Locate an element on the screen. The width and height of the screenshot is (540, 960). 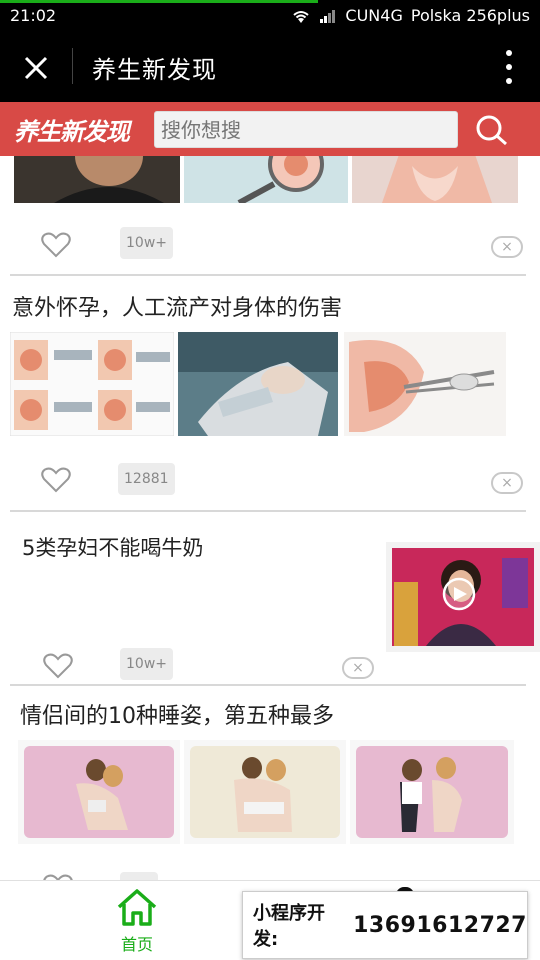
tab-home-label: 首页 is located at coordinates (136, 944).